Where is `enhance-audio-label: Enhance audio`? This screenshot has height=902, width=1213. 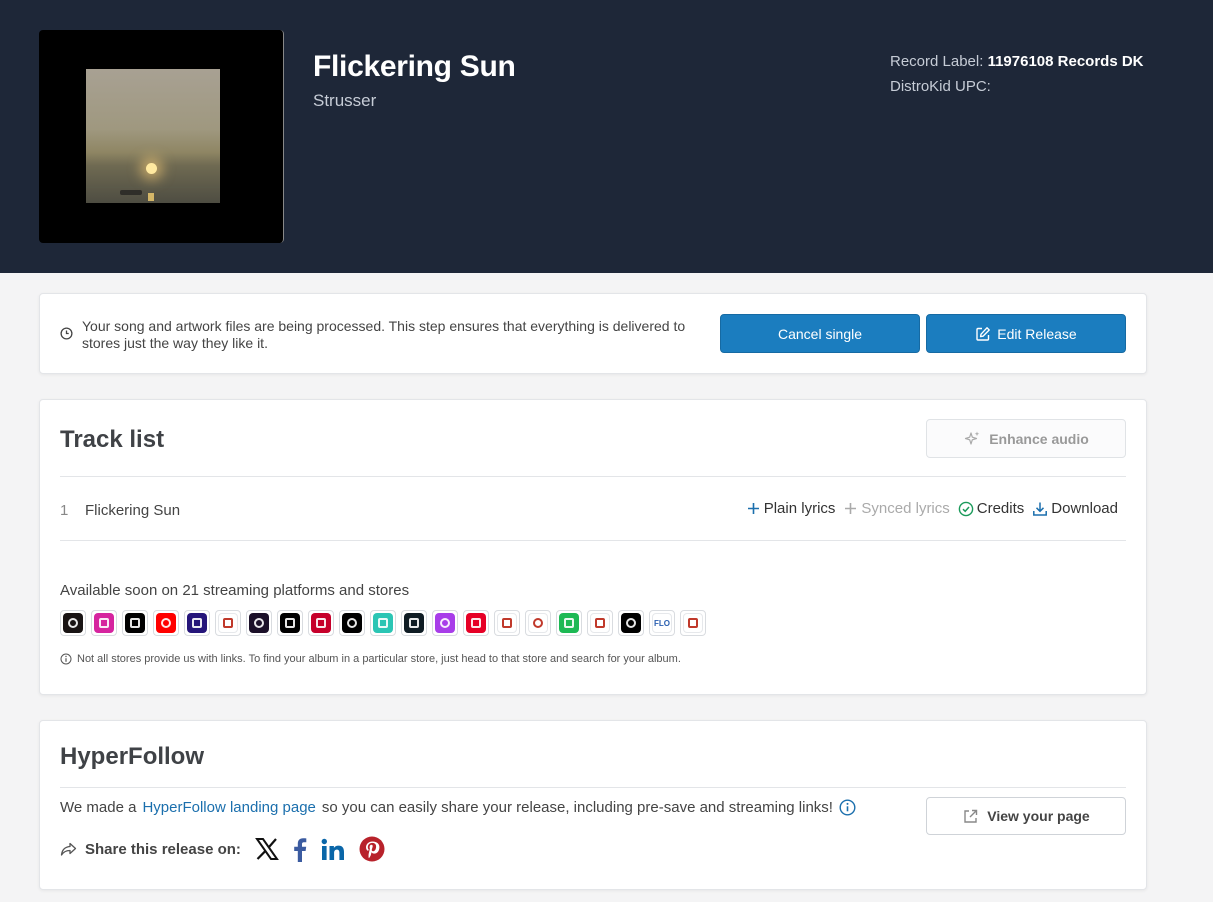 enhance-audio-label: Enhance audio is located at coordinates (1039, 438).